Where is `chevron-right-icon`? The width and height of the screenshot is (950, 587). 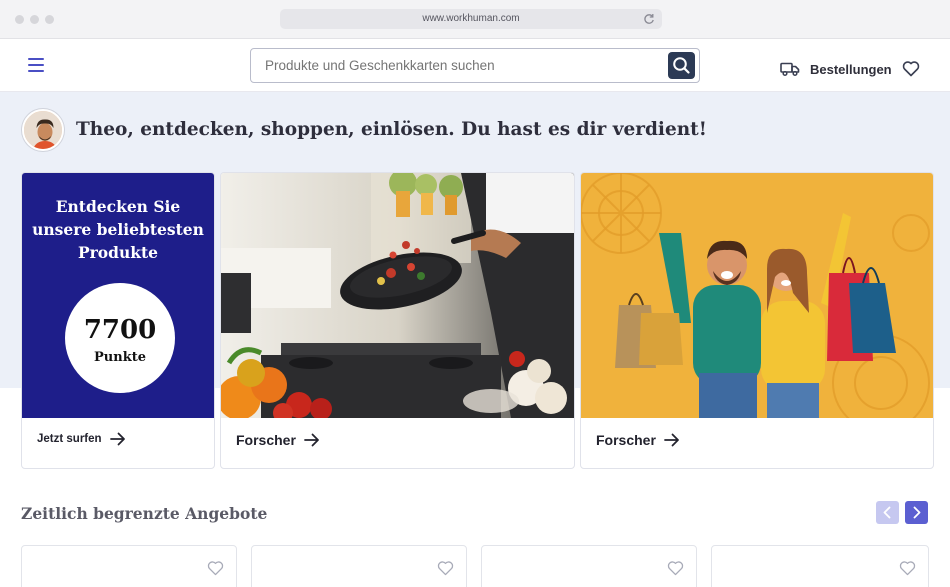 chevron-right-icon is located at coordinates (917, 512).